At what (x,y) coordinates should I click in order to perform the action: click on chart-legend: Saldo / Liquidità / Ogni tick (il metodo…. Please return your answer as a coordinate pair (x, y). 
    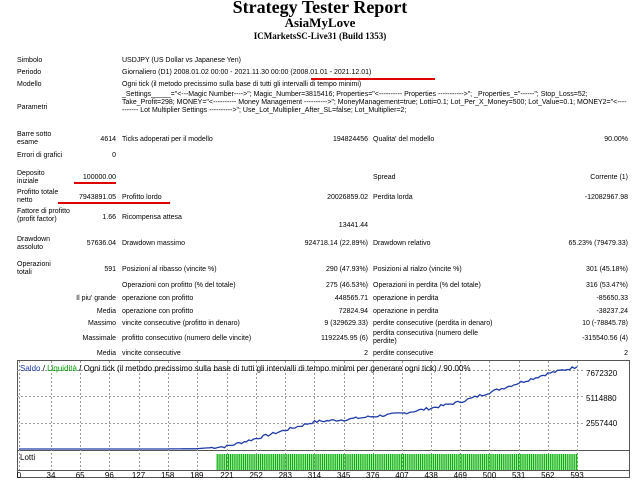
    Looking at the image, I should click on (245, 368).